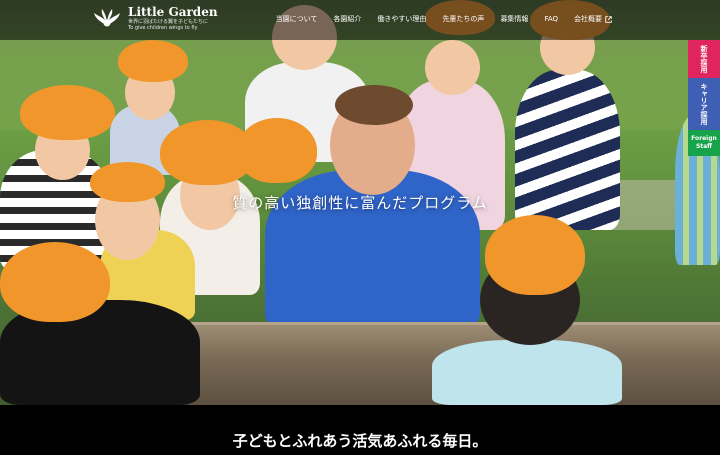 Image resolution: width=720 pixels, height=455 pixels. I want to click on nav-label: 会社概要, so click(588, 19).